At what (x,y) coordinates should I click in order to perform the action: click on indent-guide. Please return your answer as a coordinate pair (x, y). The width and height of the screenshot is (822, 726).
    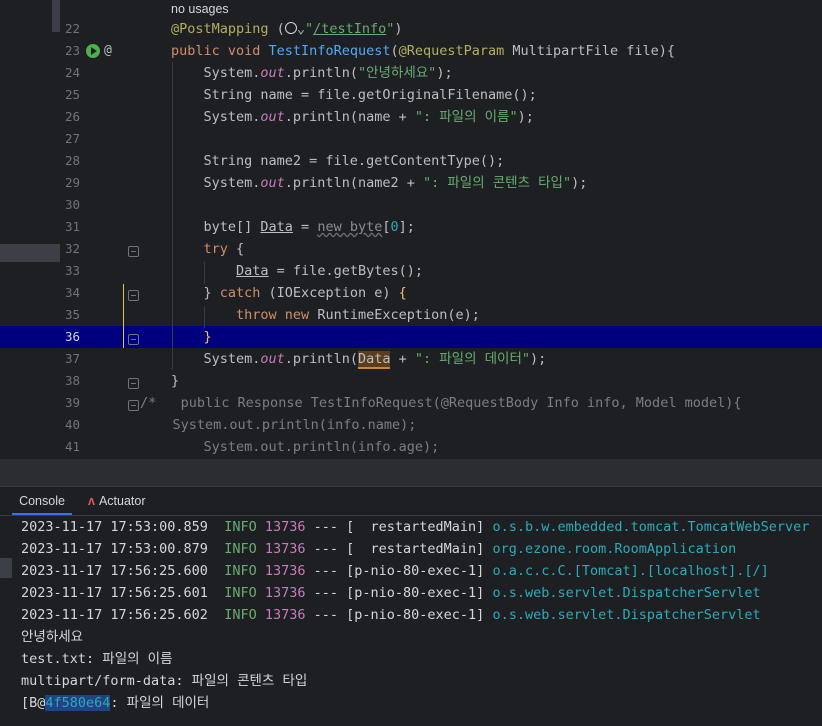
    Looking at the image, I should click on (172, 216).